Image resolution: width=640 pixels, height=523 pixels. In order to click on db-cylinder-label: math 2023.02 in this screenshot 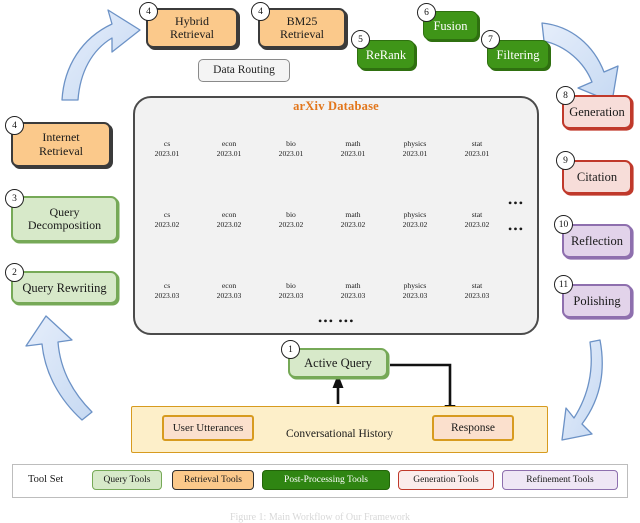, I will do `click(353, 220)`.